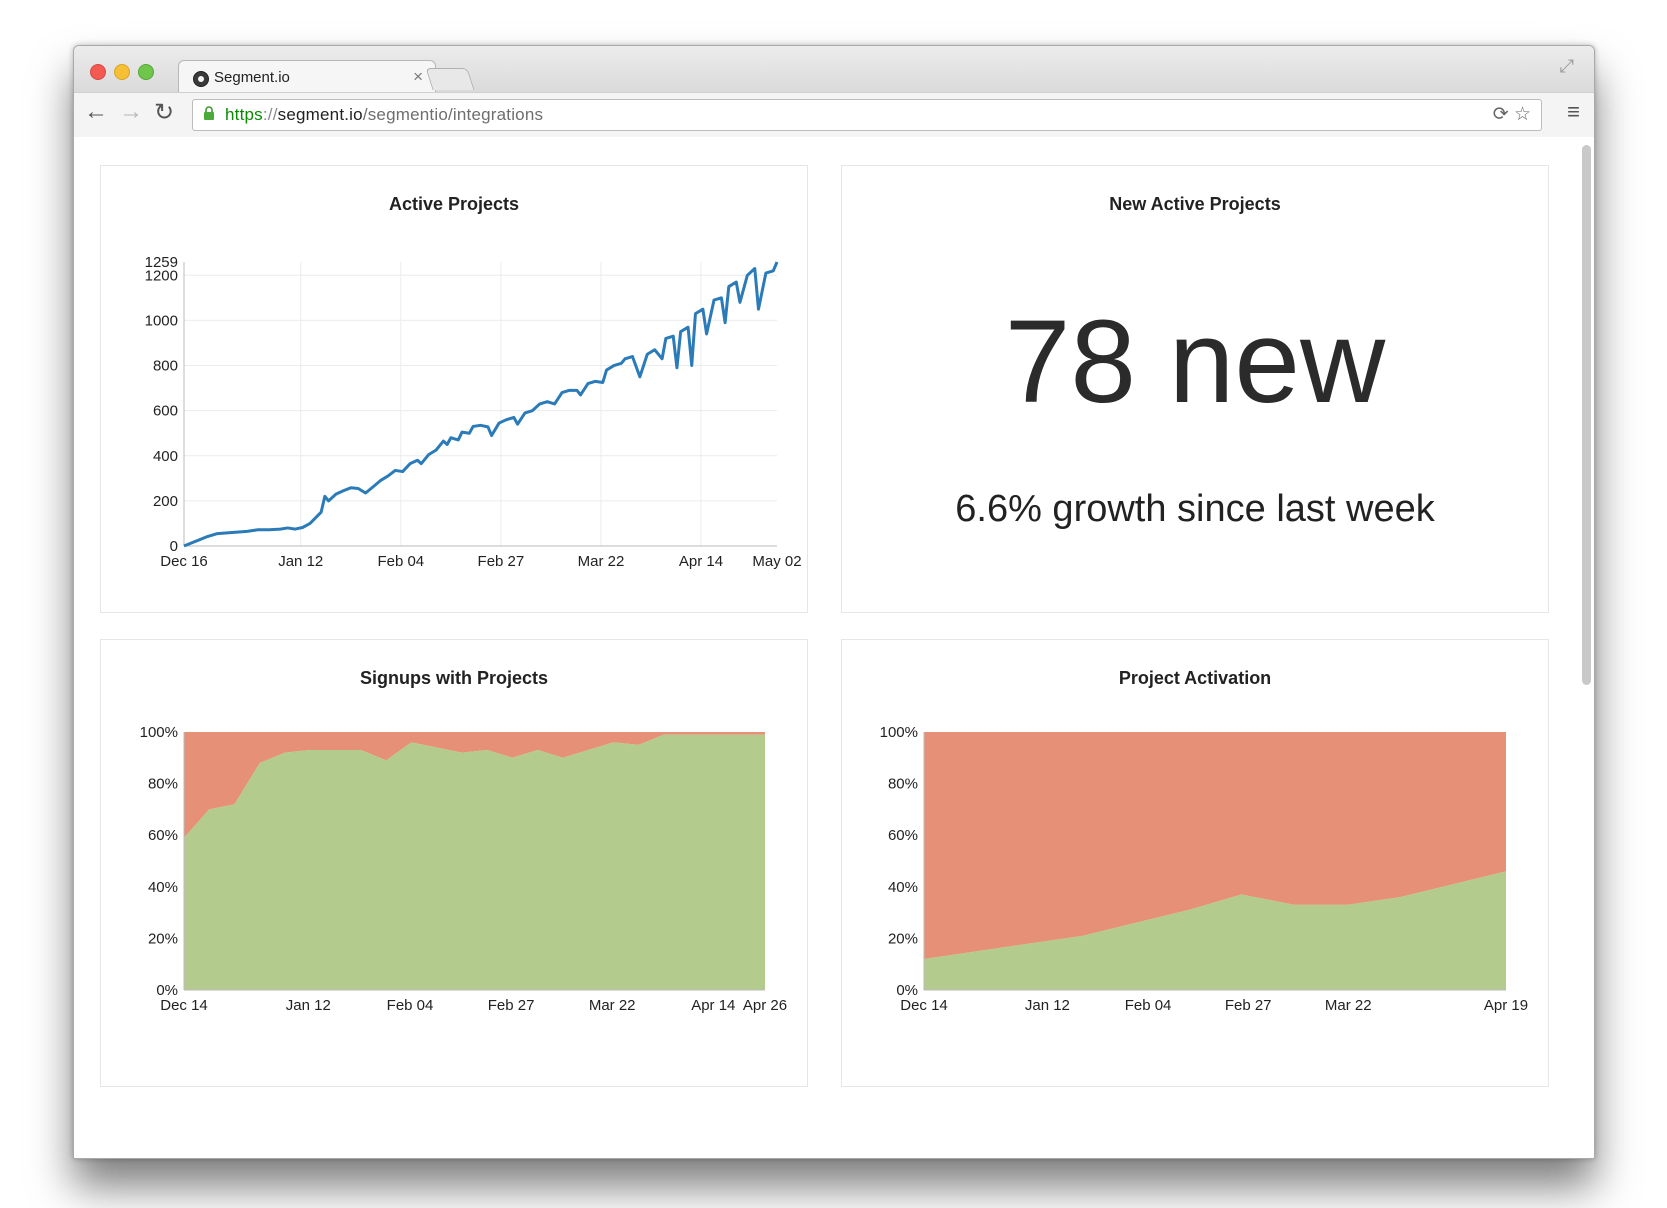 The height and width of the screenshot is (1208, 1667). What do you see at coordinates (165, 501) in the screenshot?
I see `y-tick-label: 200` at bounding box center [165, 501].